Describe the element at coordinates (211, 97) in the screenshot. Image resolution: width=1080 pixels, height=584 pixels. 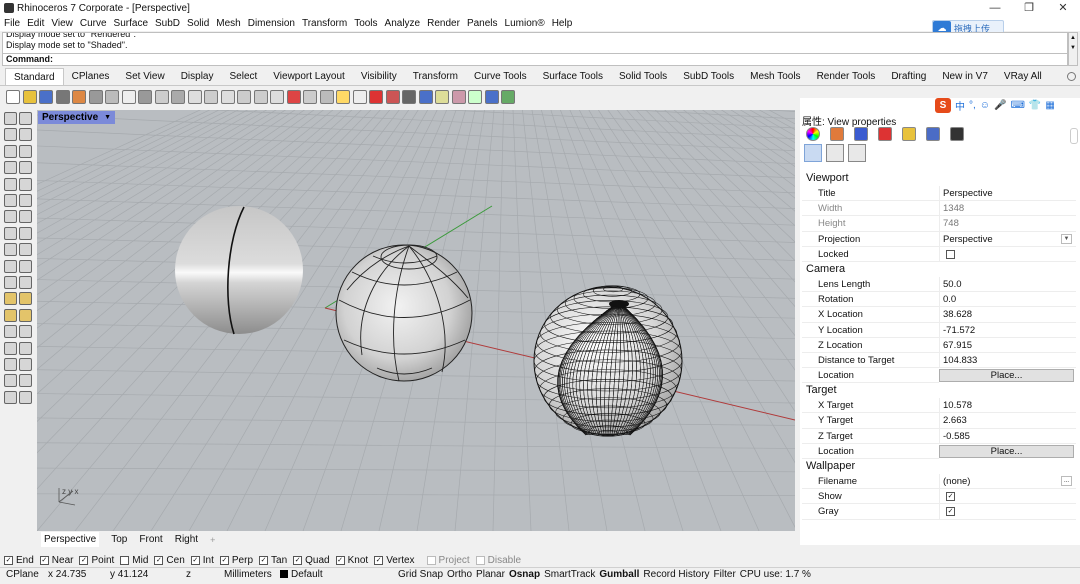
I see `zoom-window-icon` at that location.